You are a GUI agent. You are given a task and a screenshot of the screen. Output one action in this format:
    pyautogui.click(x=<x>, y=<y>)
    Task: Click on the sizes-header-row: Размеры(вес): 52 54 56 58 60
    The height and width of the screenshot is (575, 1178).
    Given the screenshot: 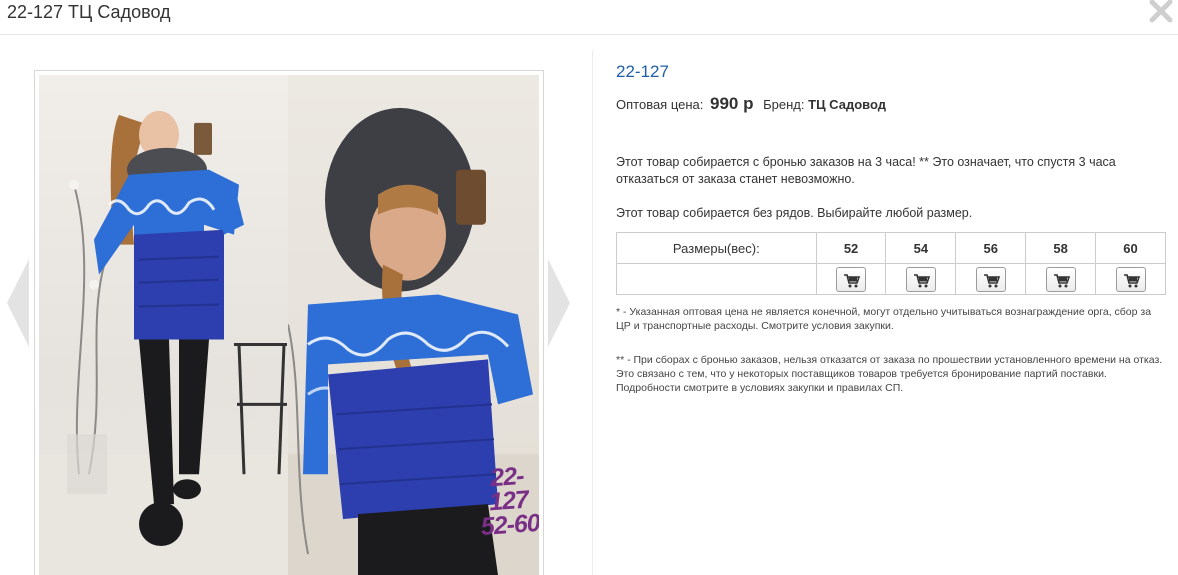 What is the action you would take?
    pyautogui.click(x=891, y=248)
    